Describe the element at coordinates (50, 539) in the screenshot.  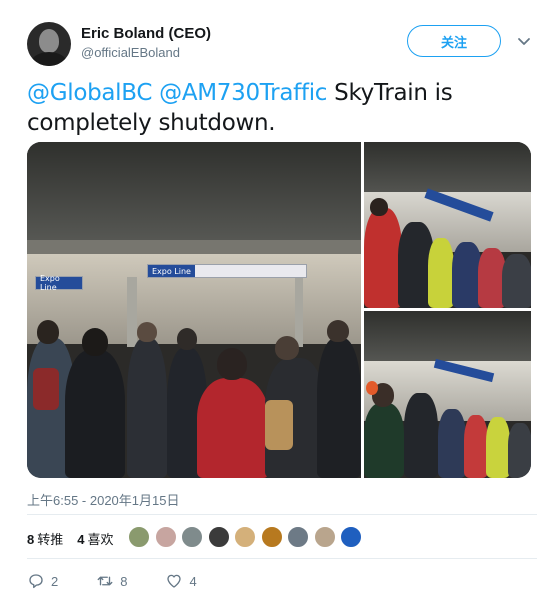
I see `retweets-label: 转推` at that location.